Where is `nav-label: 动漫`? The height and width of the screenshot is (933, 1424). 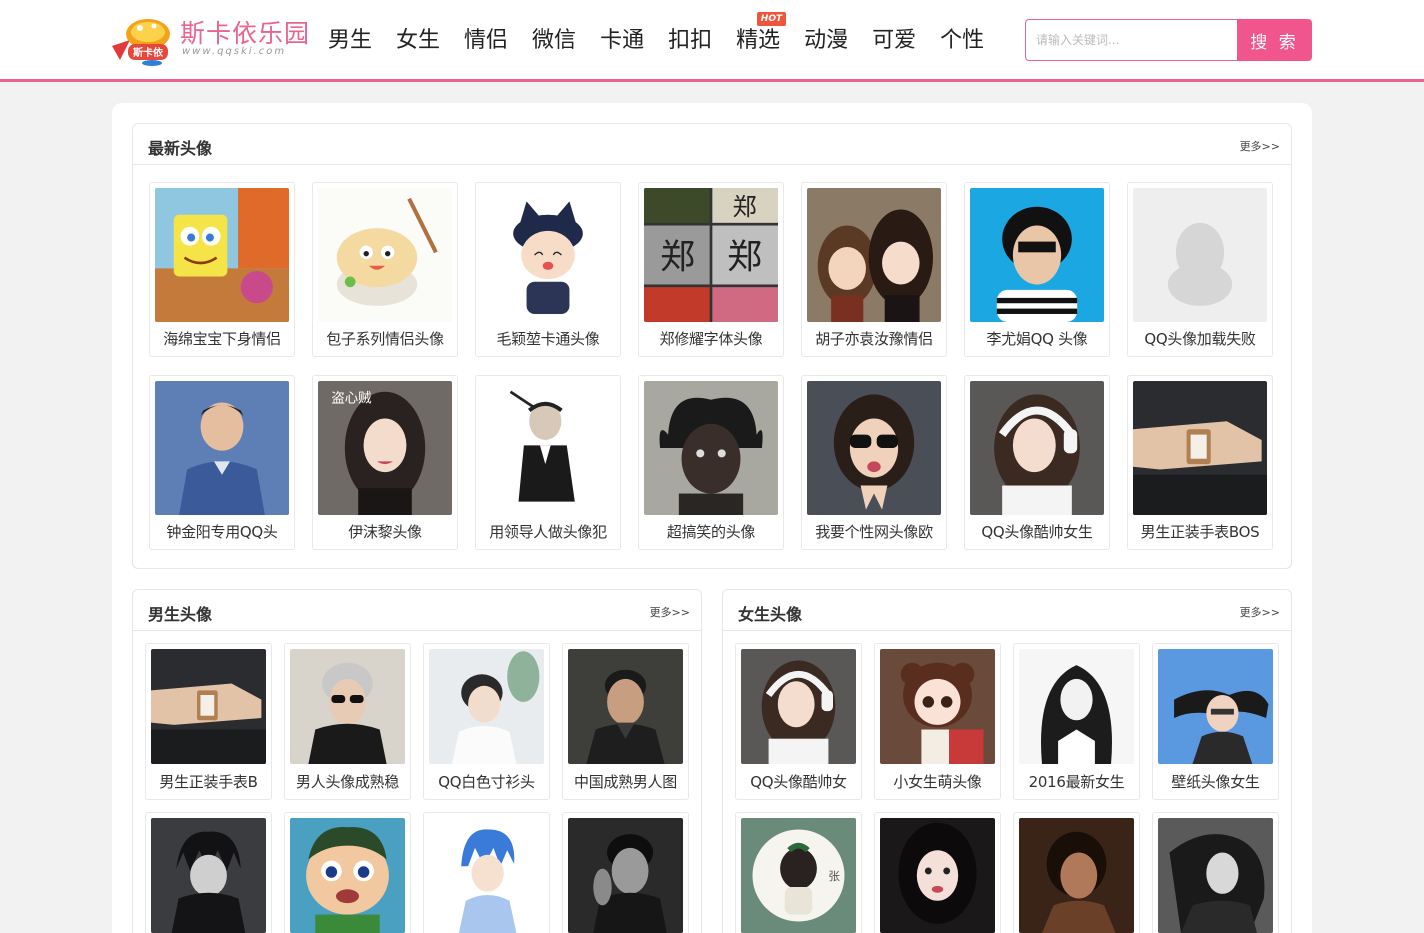
nav-label: 动漫 is located at coordinates (826, 40).